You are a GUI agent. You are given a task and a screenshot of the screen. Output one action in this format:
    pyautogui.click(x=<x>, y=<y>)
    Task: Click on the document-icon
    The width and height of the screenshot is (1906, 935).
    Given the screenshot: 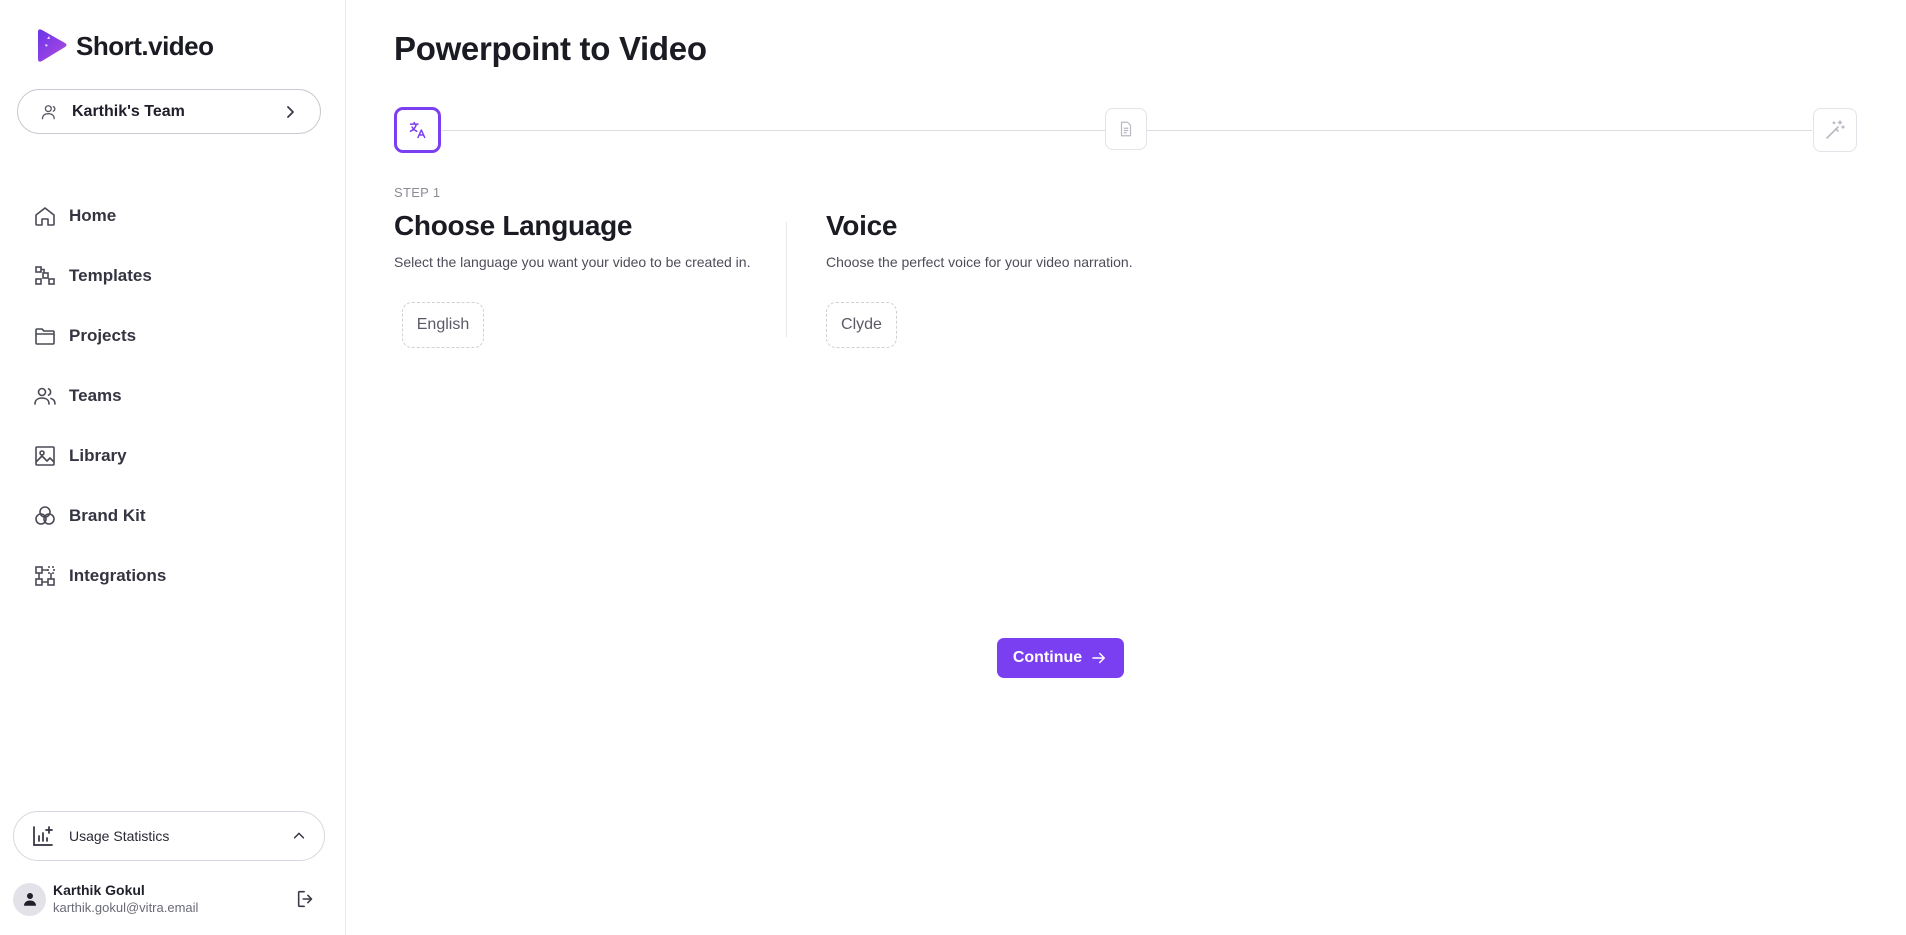 What is the action you would take?
    pyautogui.click(x=1126, y=129)
    